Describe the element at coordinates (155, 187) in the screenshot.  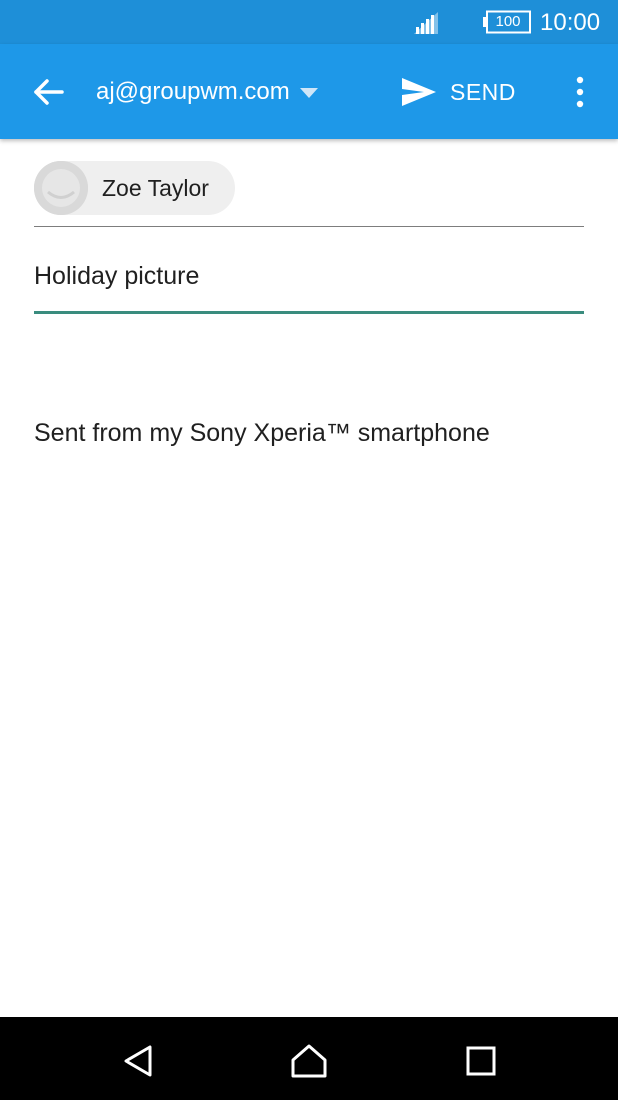
I see `recipient-name: Zoe Taylor` at that location.